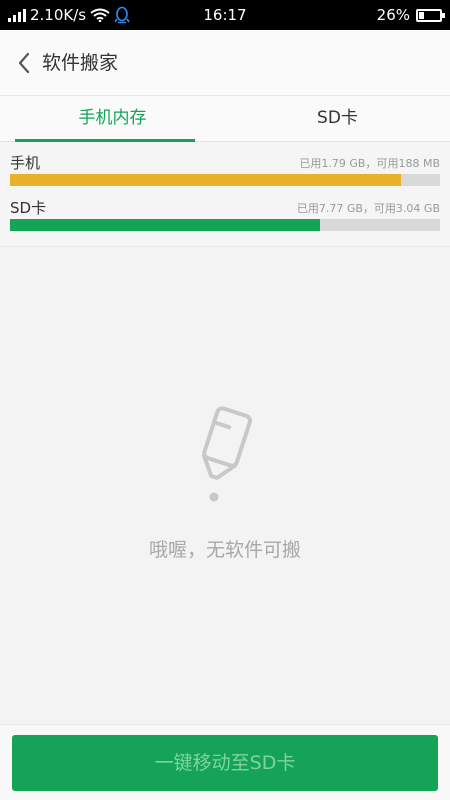  What do you see at coordinates (25, 163) in the screenshot?
I see `storage-label: 手机` at bounding box center [25, 163].